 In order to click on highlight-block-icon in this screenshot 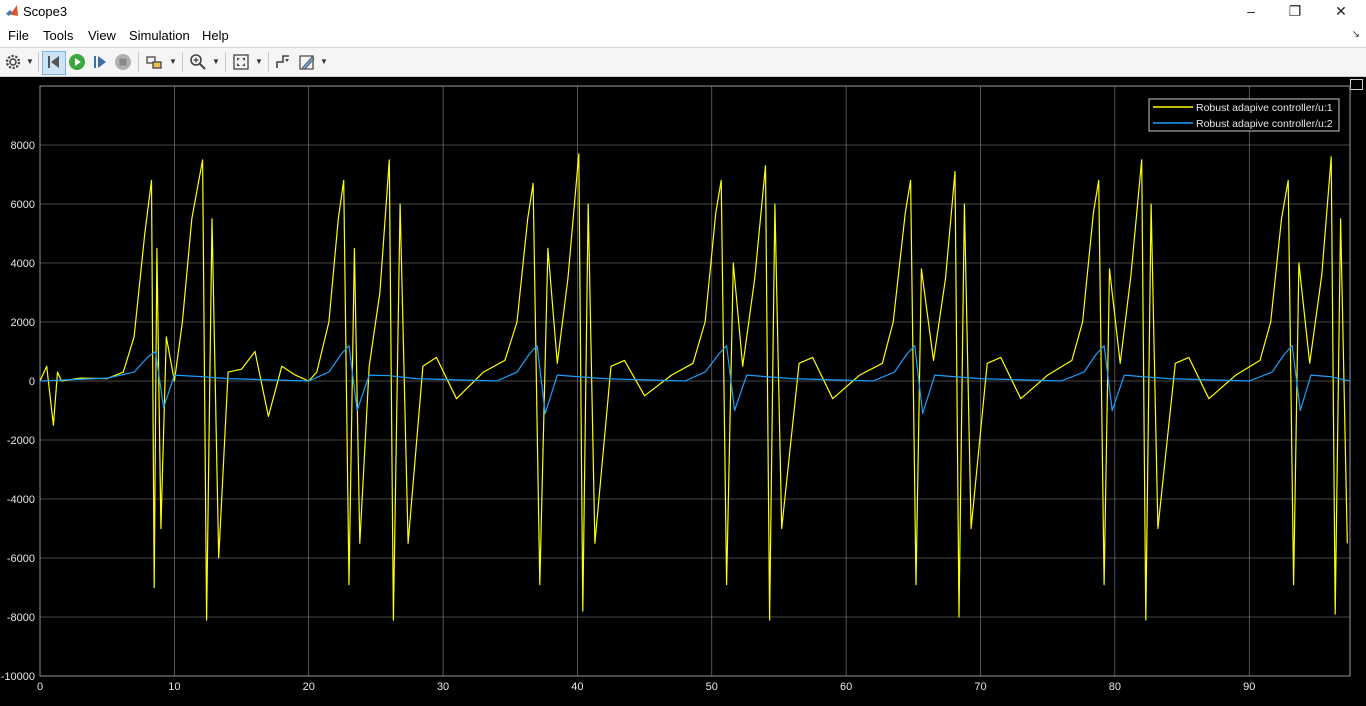, I will do `click(154, 62)`.